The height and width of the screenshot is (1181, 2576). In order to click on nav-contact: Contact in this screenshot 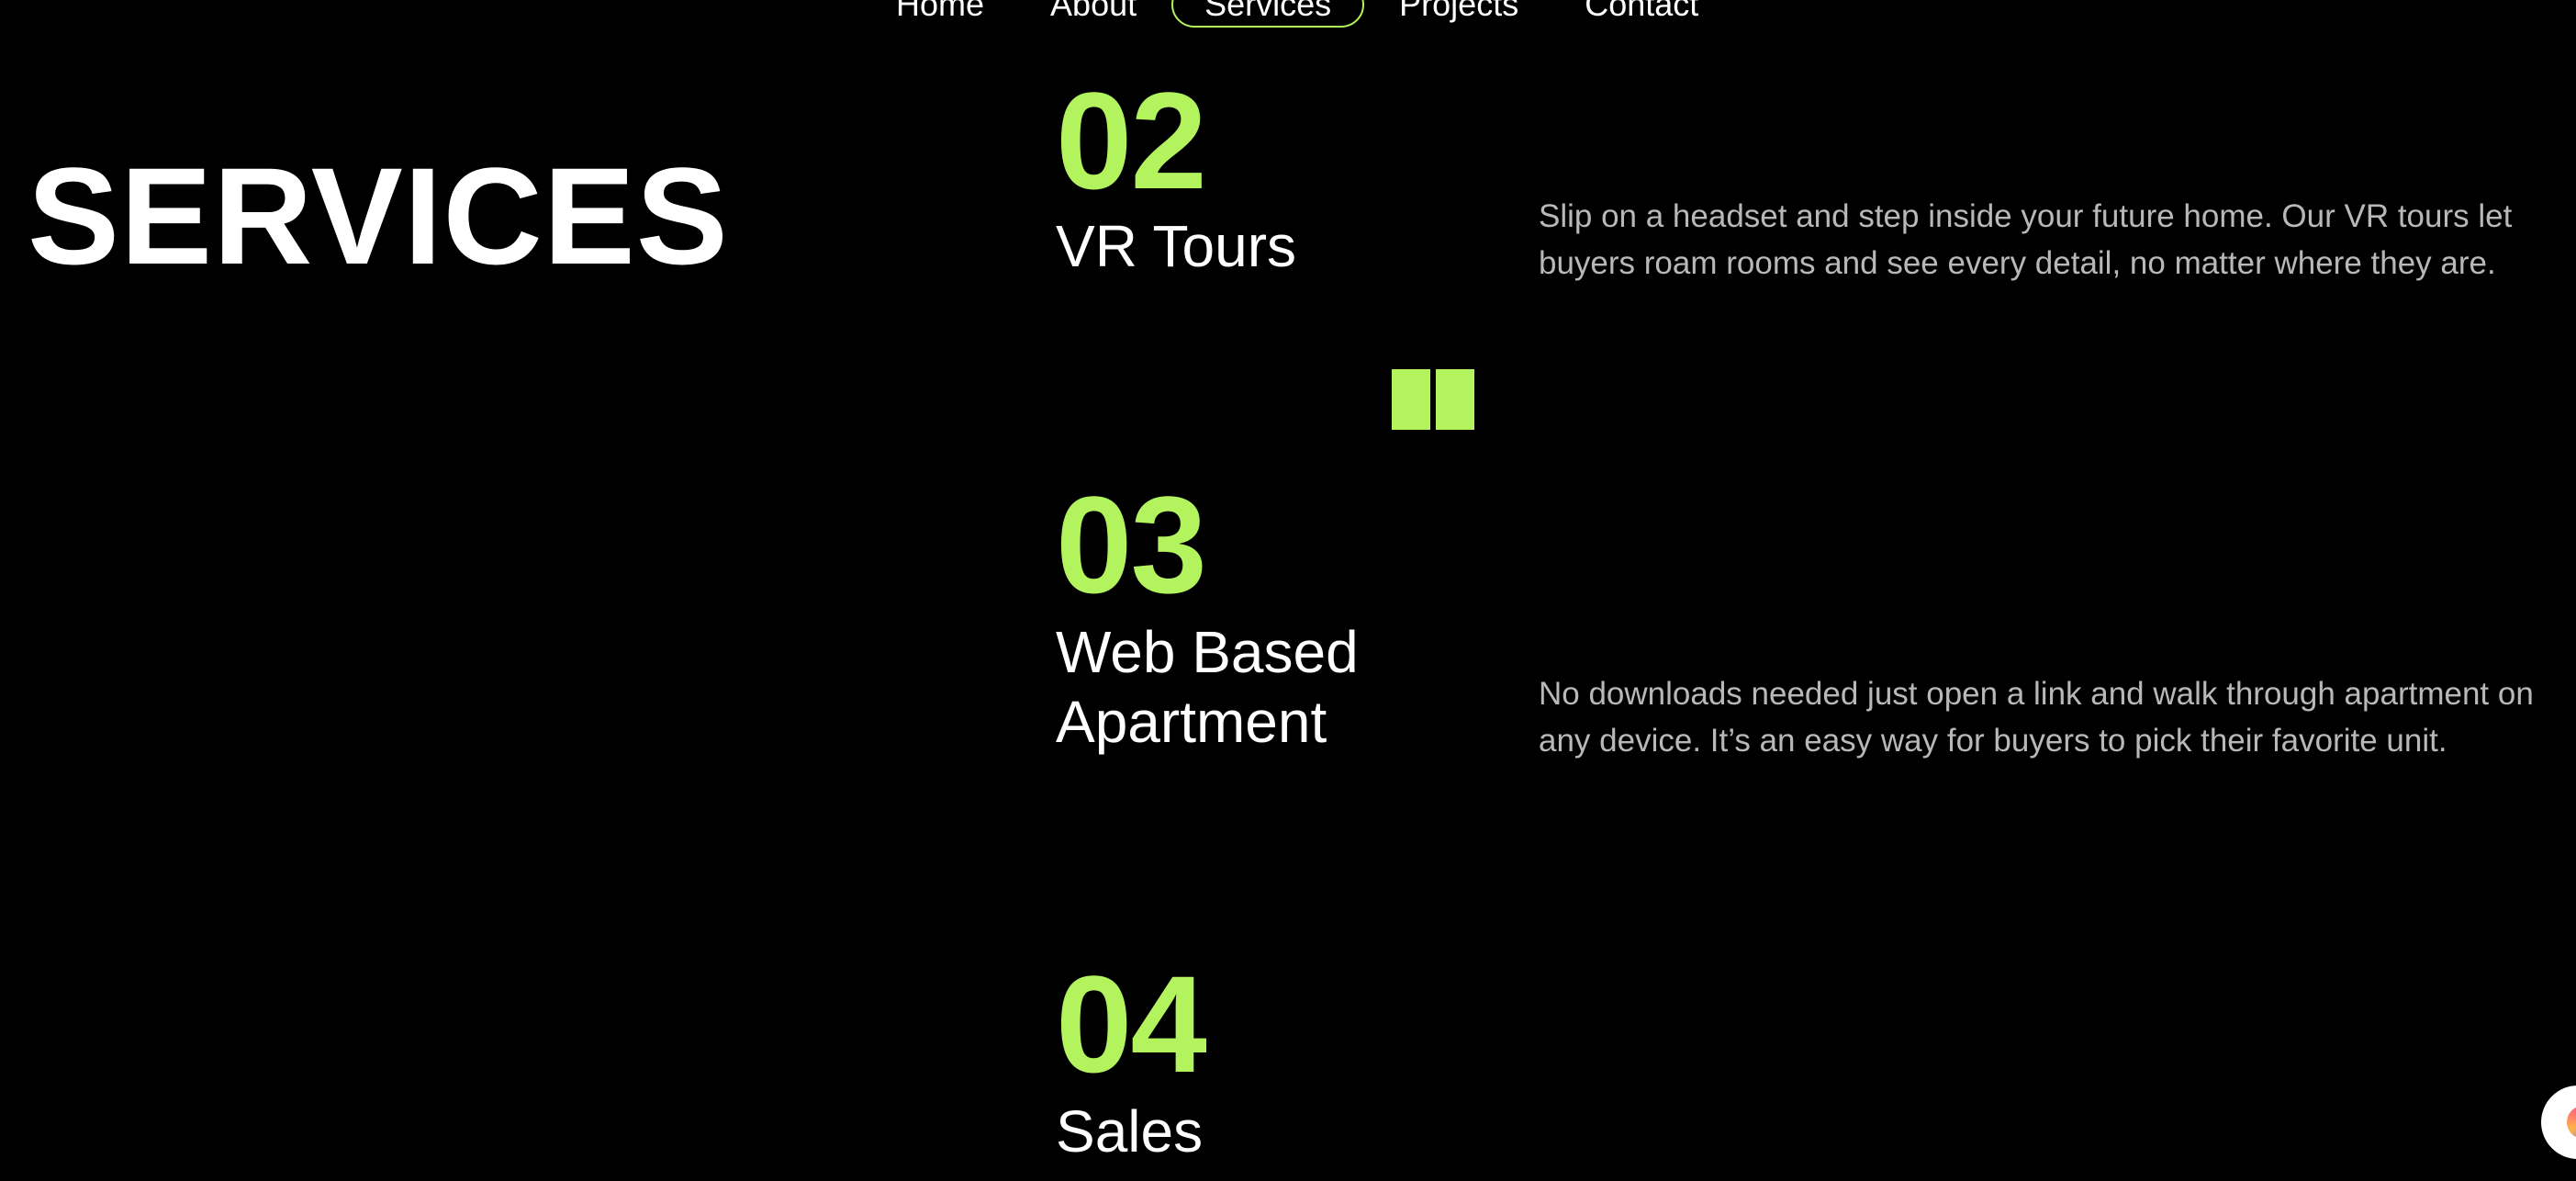, I will do `click(1641, 13)`.